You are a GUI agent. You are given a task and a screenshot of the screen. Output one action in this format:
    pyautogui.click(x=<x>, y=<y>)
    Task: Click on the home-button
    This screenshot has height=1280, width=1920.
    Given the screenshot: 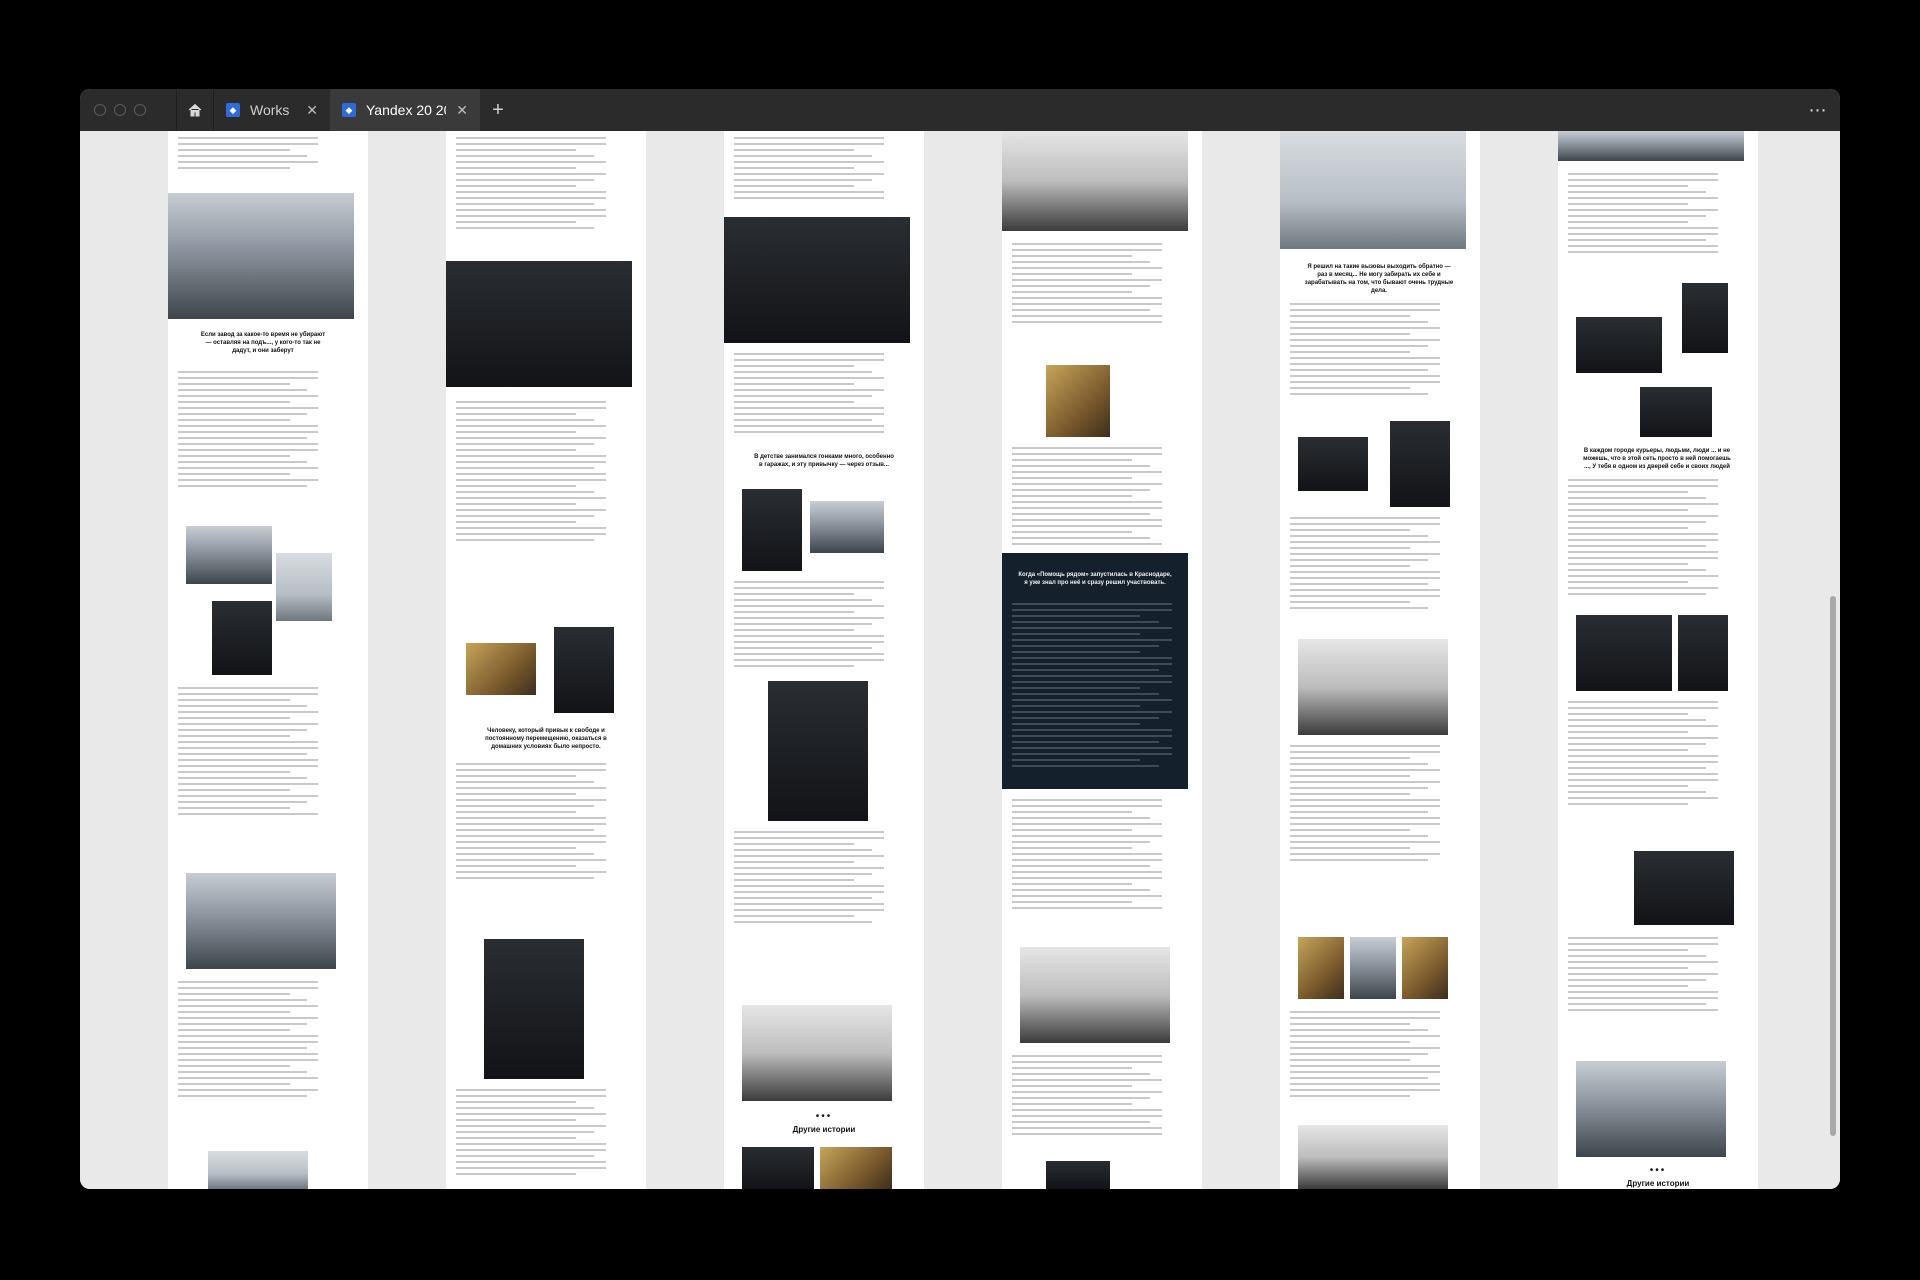 What is the action you would take?
    pyautogui.click(x=195, y=110)
    